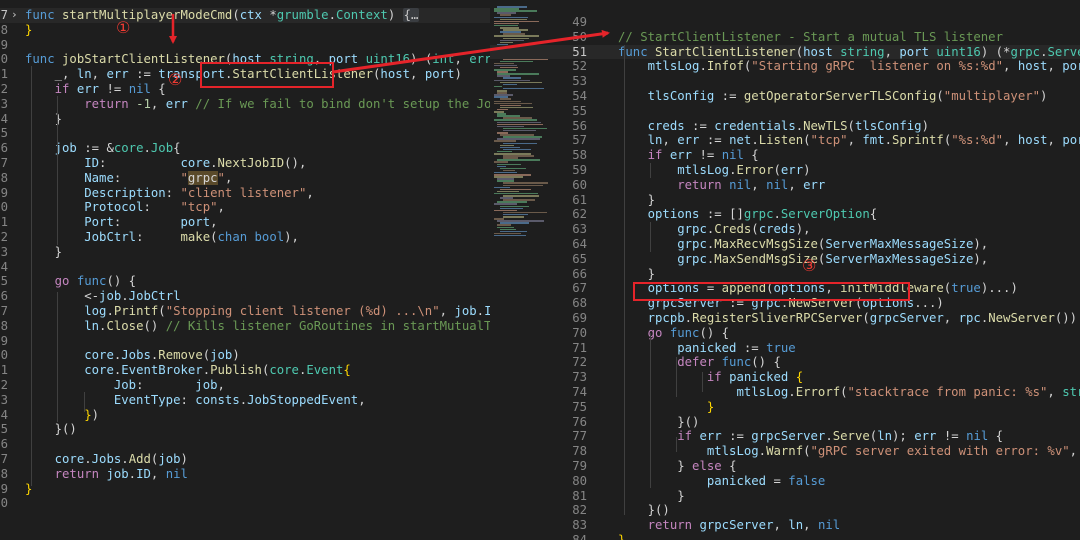 The height and width of the screenshot is (540, 1080). Describe the element at coordinates (123, 27) in the screenshot. I see `annotation-marker-1: ①` at that location.